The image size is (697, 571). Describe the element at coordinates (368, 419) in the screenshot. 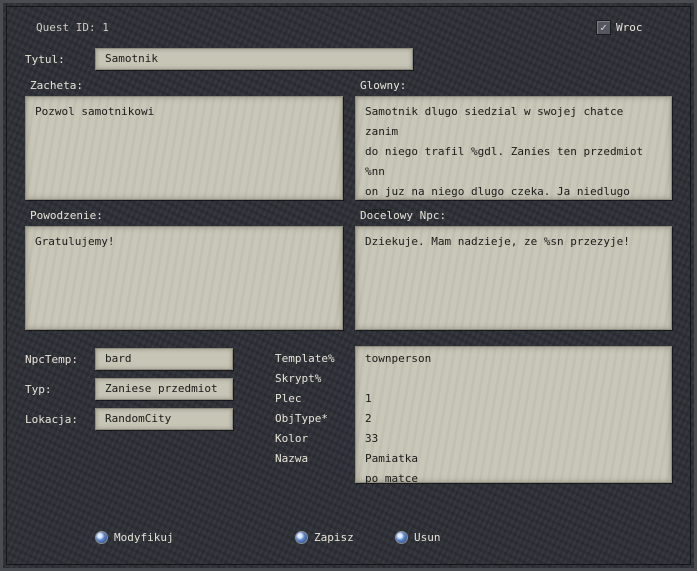

I see `property-value: 2` at that location.